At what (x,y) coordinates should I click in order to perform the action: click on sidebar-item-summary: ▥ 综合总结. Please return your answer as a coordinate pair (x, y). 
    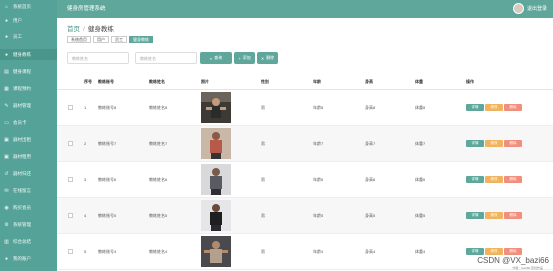
    Looking at the image, I should click on (28, 241).